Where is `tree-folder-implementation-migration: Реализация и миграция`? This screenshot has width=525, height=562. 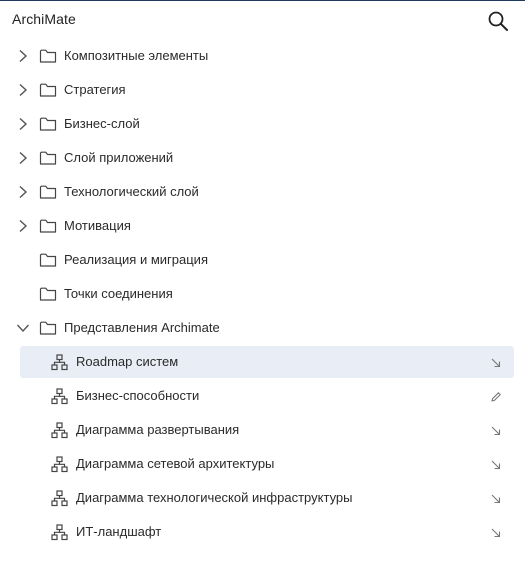
tree-folder-implementation-migration: Реализация и миграция is located at coordinates (262, 260).